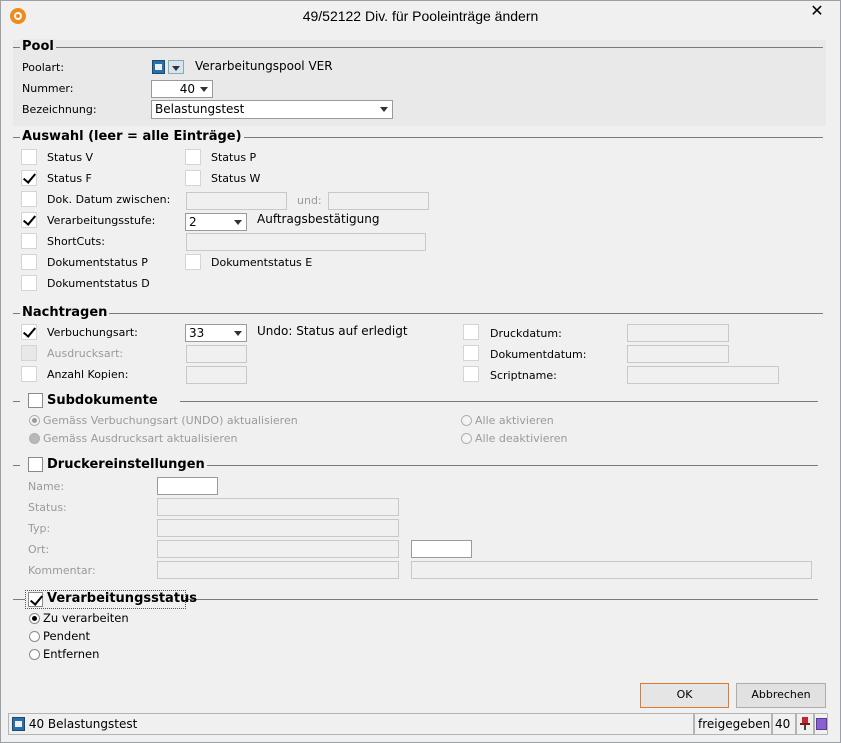 This screenshot has width=841, height=743. What do you see at coordinates (678, 333) in the screenshot?
I see `druckdatum-field` at bounding box center [678, 333].